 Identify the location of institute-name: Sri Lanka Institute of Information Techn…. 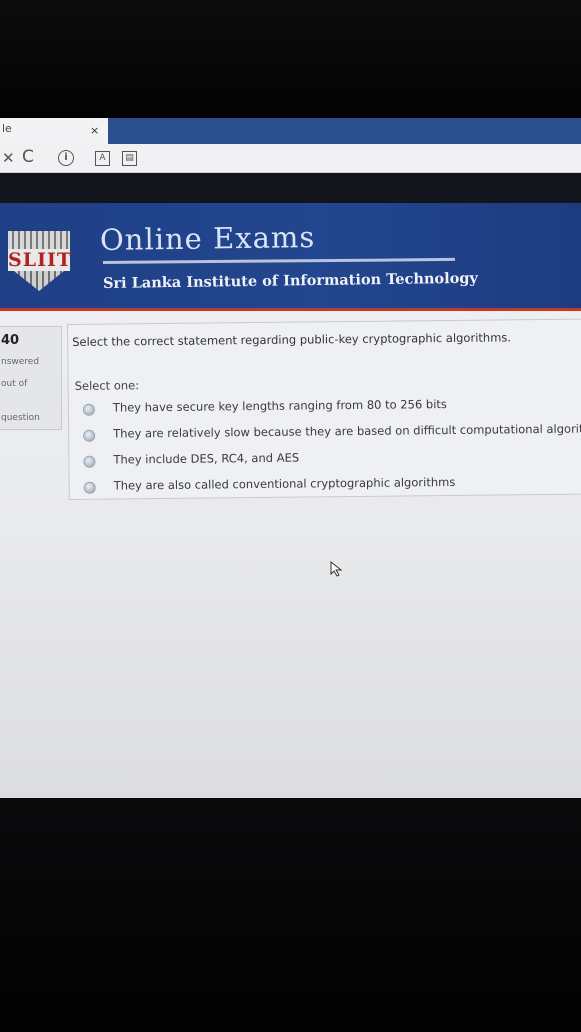
(290, 280).